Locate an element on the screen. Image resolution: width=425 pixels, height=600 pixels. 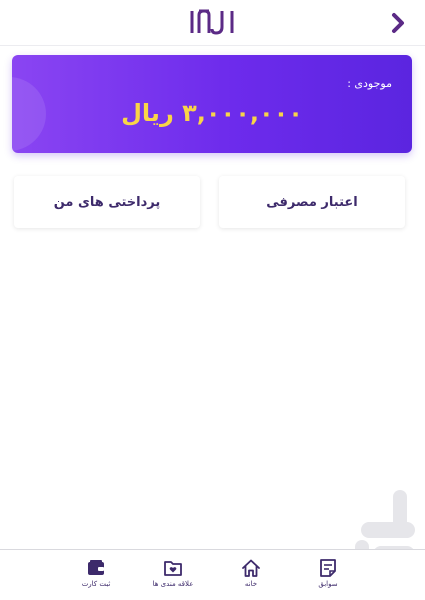
app-header is located at coordinates (212, 23).